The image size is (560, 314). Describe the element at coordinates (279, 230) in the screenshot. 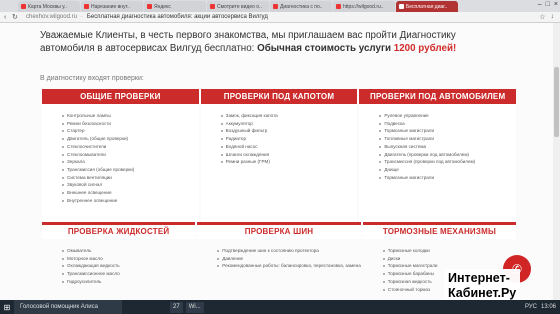

I see `section-header: ПРОВЕРКА ШИН` at that location.